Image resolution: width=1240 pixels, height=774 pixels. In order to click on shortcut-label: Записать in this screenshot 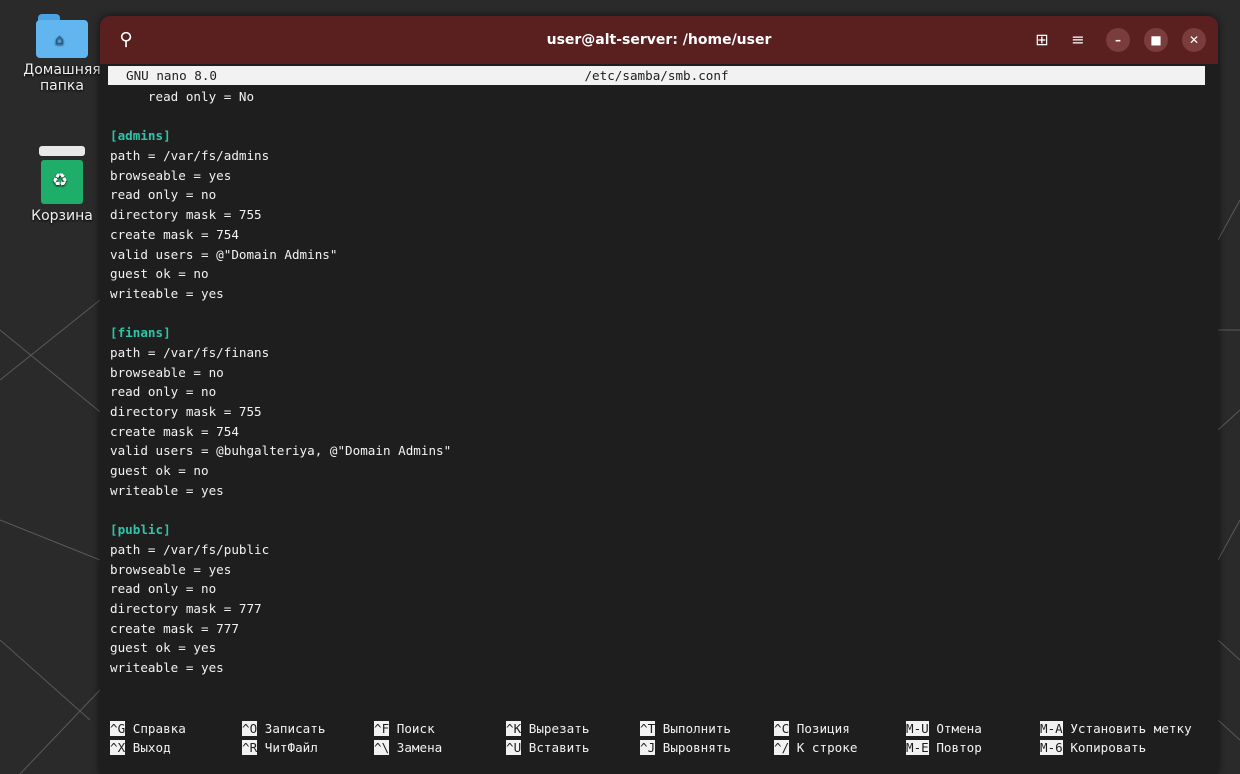, I will do `click(295, 728)`.